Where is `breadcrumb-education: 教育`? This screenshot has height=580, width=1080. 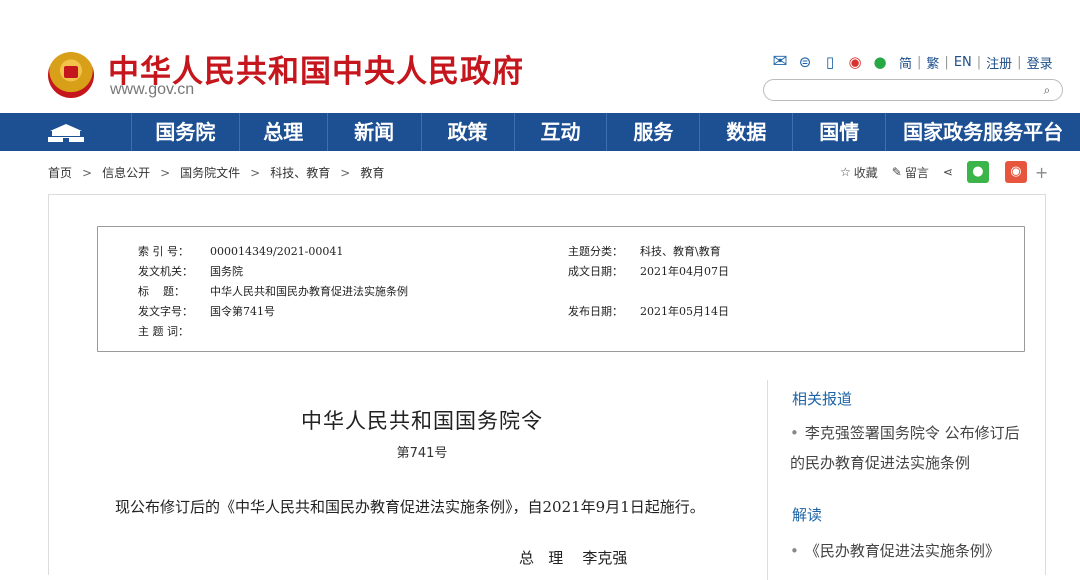
breadcrumb-education: 教育 is located at coordinates (372, 172).